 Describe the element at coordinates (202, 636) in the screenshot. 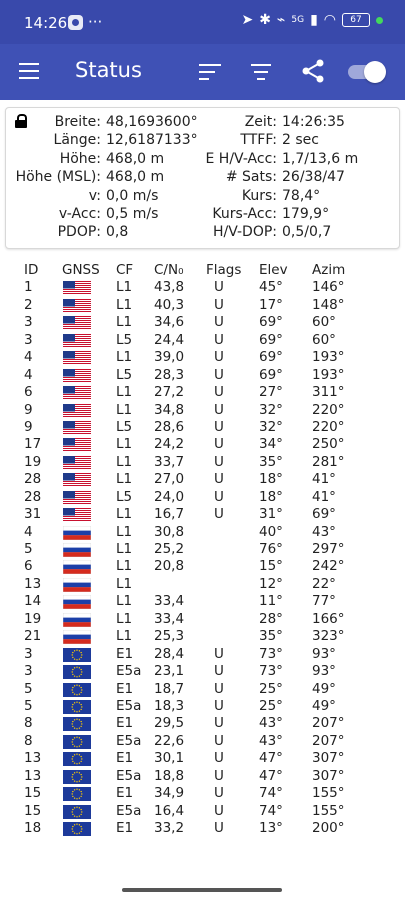

I see `table-row: 21 L1 25,3 35° 323°` at that location.